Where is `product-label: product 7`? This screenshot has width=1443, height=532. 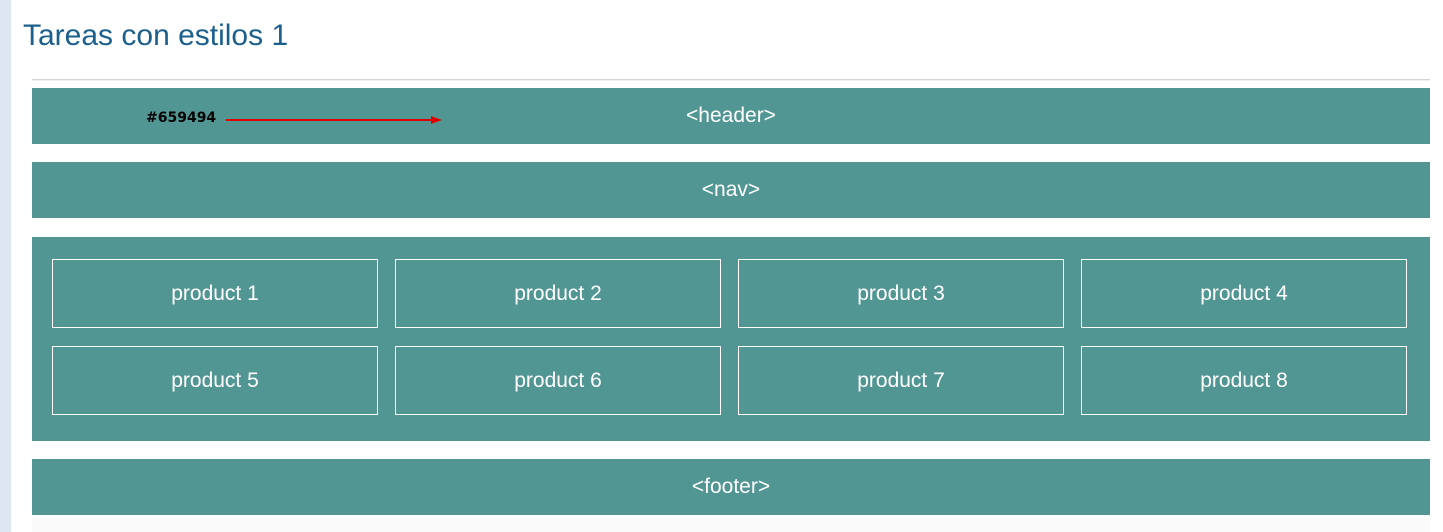 product-label: product 7 is located at coordinates (901, 380).